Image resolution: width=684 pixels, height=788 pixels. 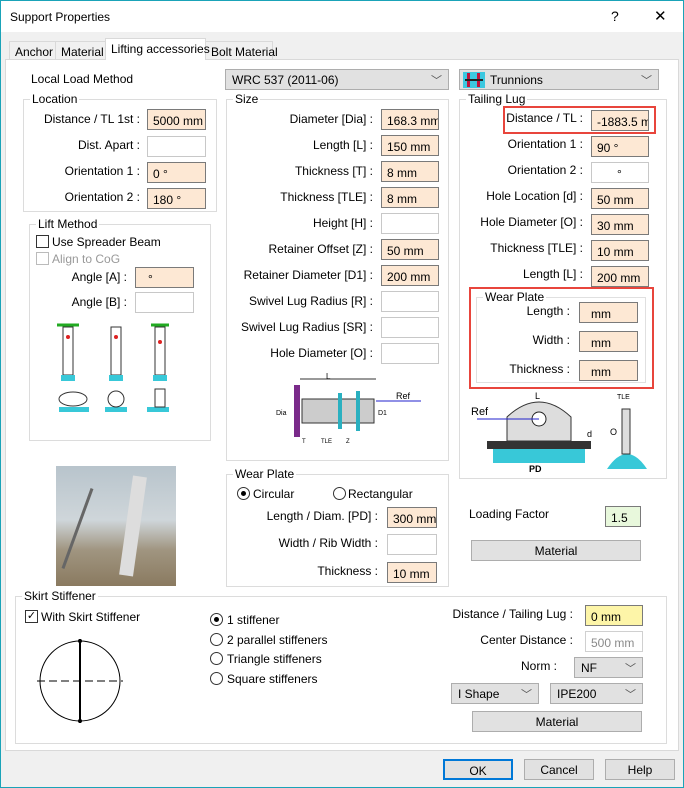 I want to click on 2-parallel-stiffeners-radio, so click(x=216, y=639).